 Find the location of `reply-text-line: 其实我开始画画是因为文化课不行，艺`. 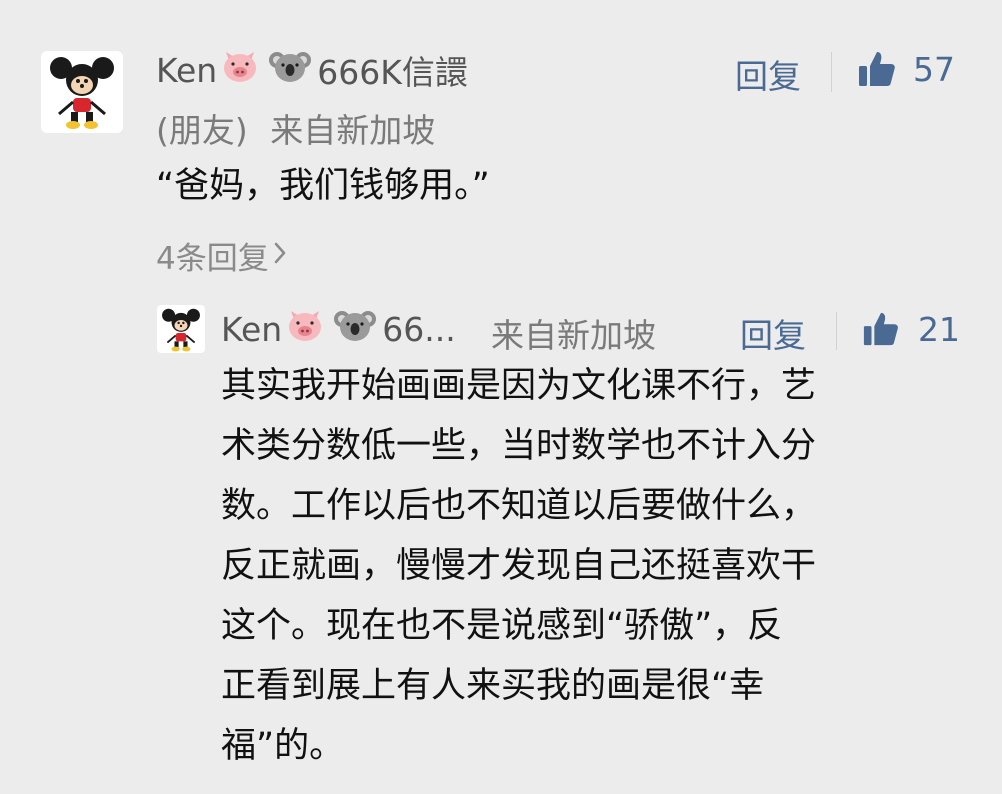

reply-text-line: 其实我开始画画是因为文化课不行，艺 is located at coordinates (519, 386).